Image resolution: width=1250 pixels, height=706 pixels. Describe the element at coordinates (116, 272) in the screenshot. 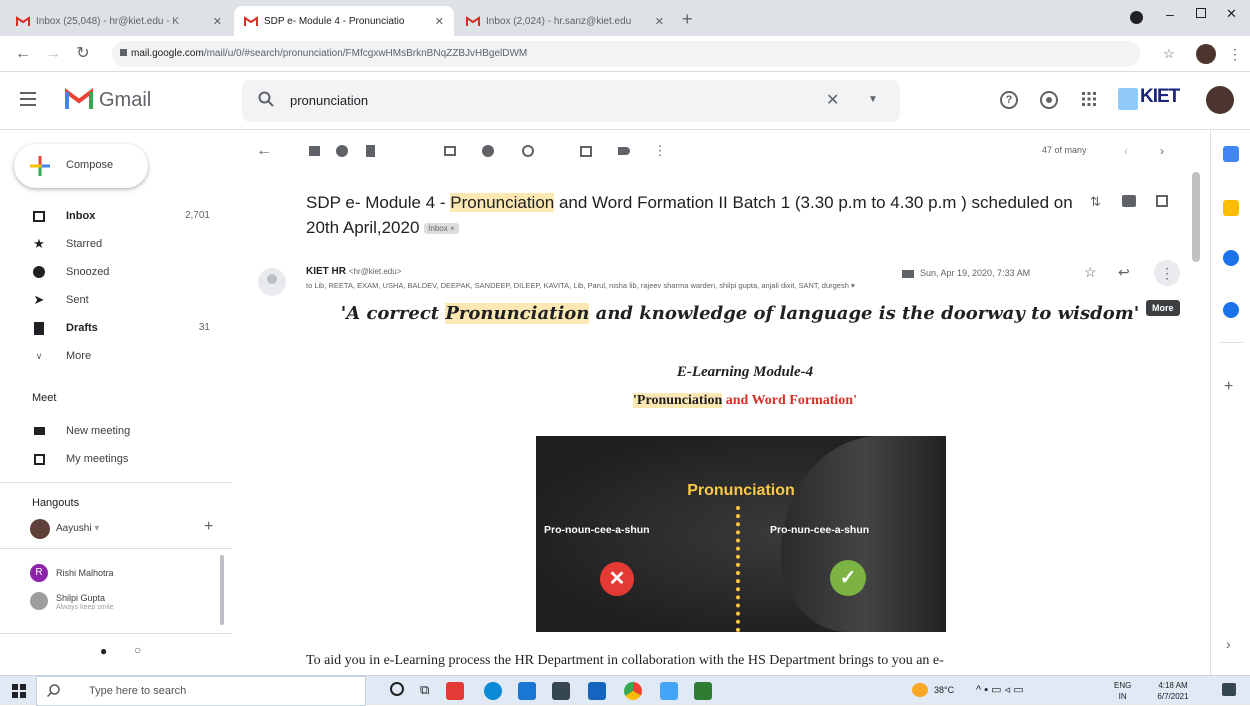

I see `sidebar-item-snoozed: Snoozed` at that location.